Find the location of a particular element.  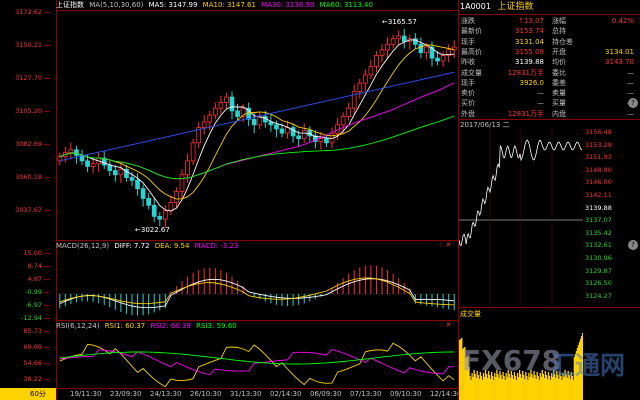

quote-label: 涨幅 is located at coordinates (559, 21).